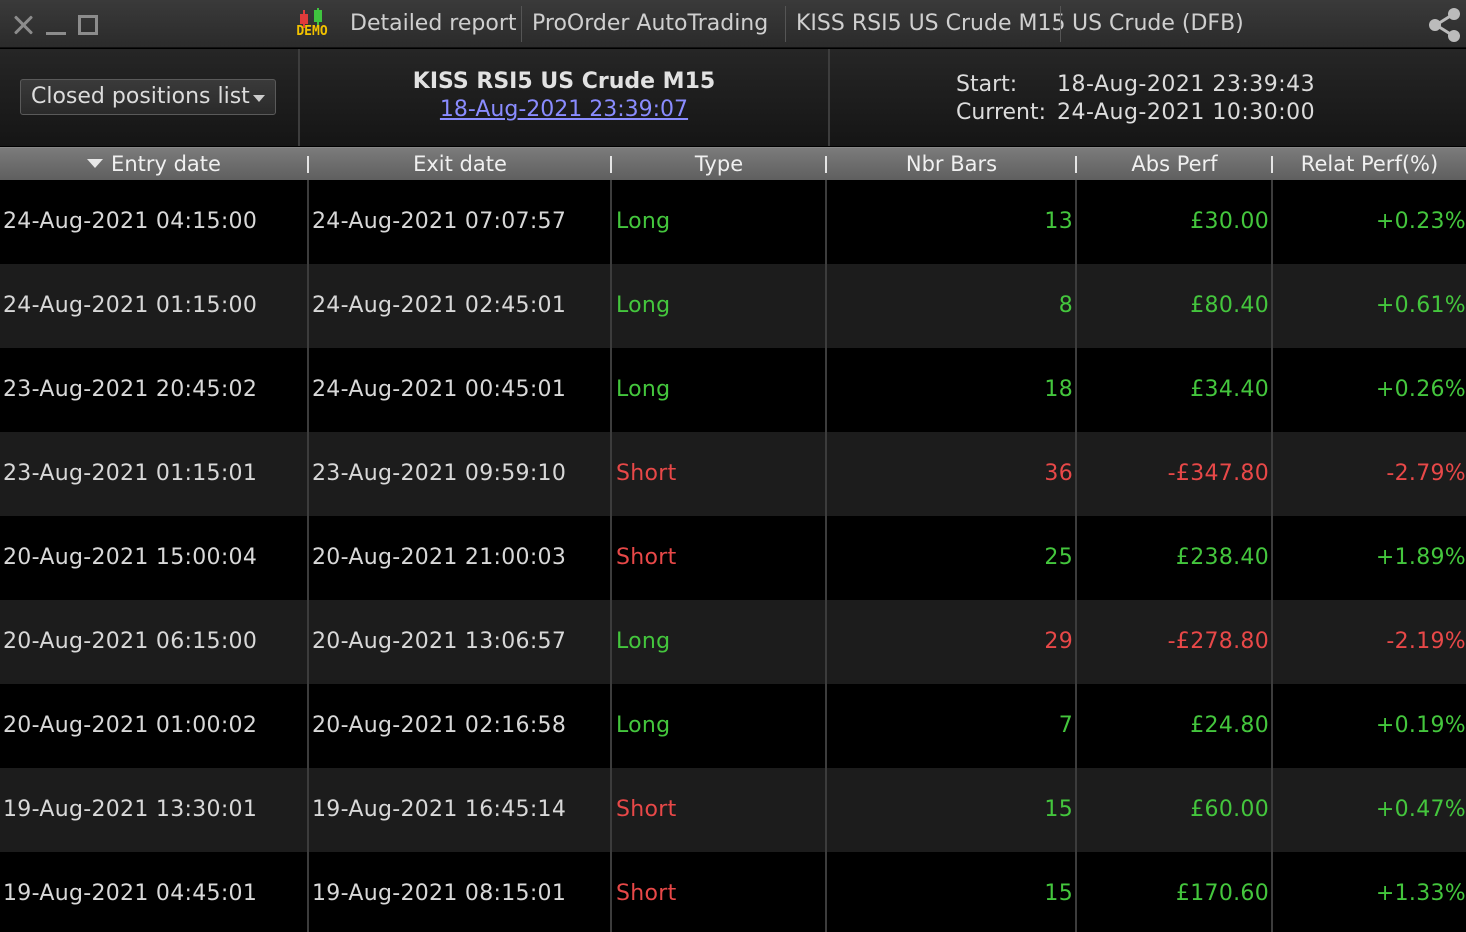 The width and height of the screenshot is (1466, 932). Describe the element at coordinates (1446, 25) in the screenshot. I see `share-icon` at that location.